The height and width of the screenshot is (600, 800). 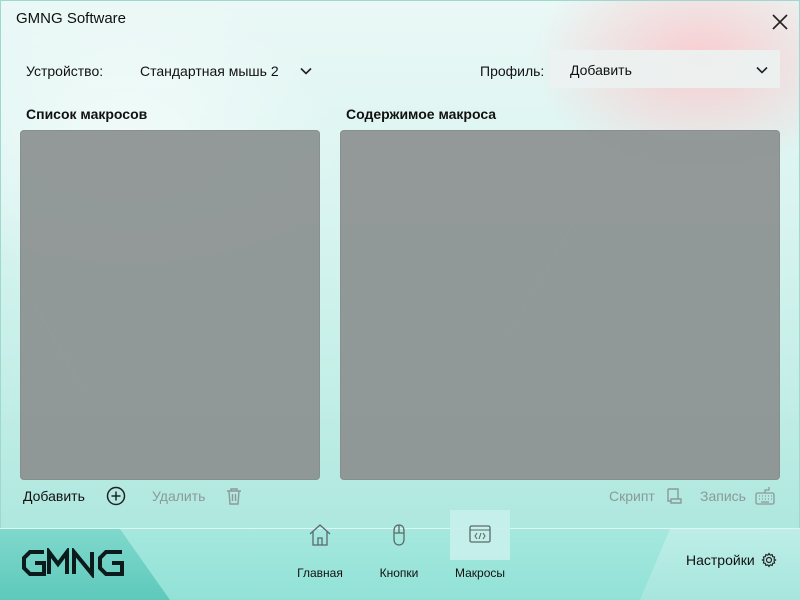 What do you see at coordinates (179, 496) in the screenshot?
I see `delete-macro-label: Удалить` at bounding box center [179, 496].